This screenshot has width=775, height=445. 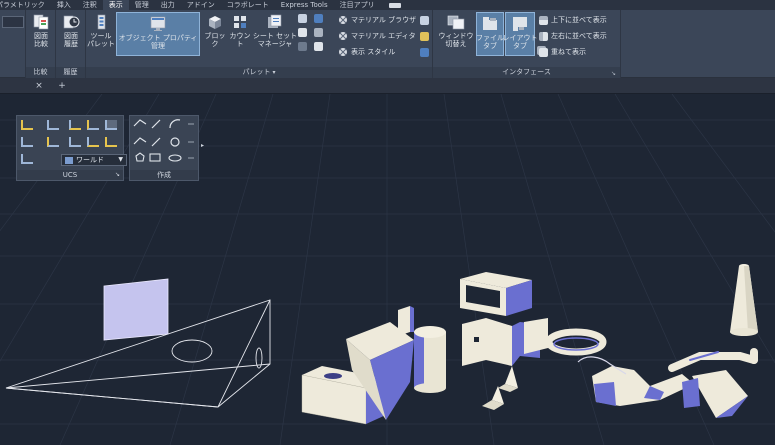 I want to click on sheet-set-label: シート セット マネージャ, so click(x=275, y=40).